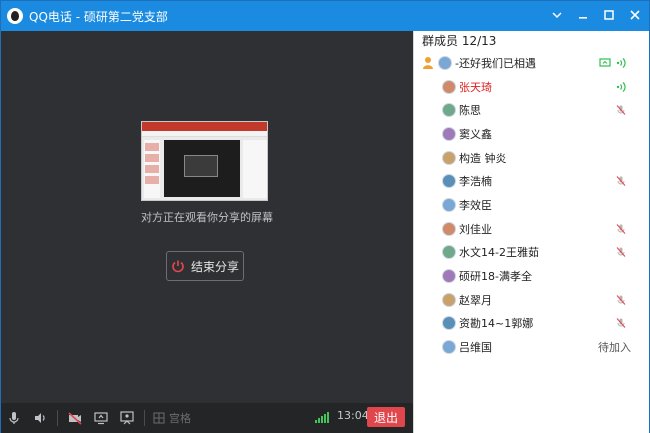  Describe the element at coordinates (531, 347) in the screenshot. I see `member-row: 吕维国 待加入` at that location.